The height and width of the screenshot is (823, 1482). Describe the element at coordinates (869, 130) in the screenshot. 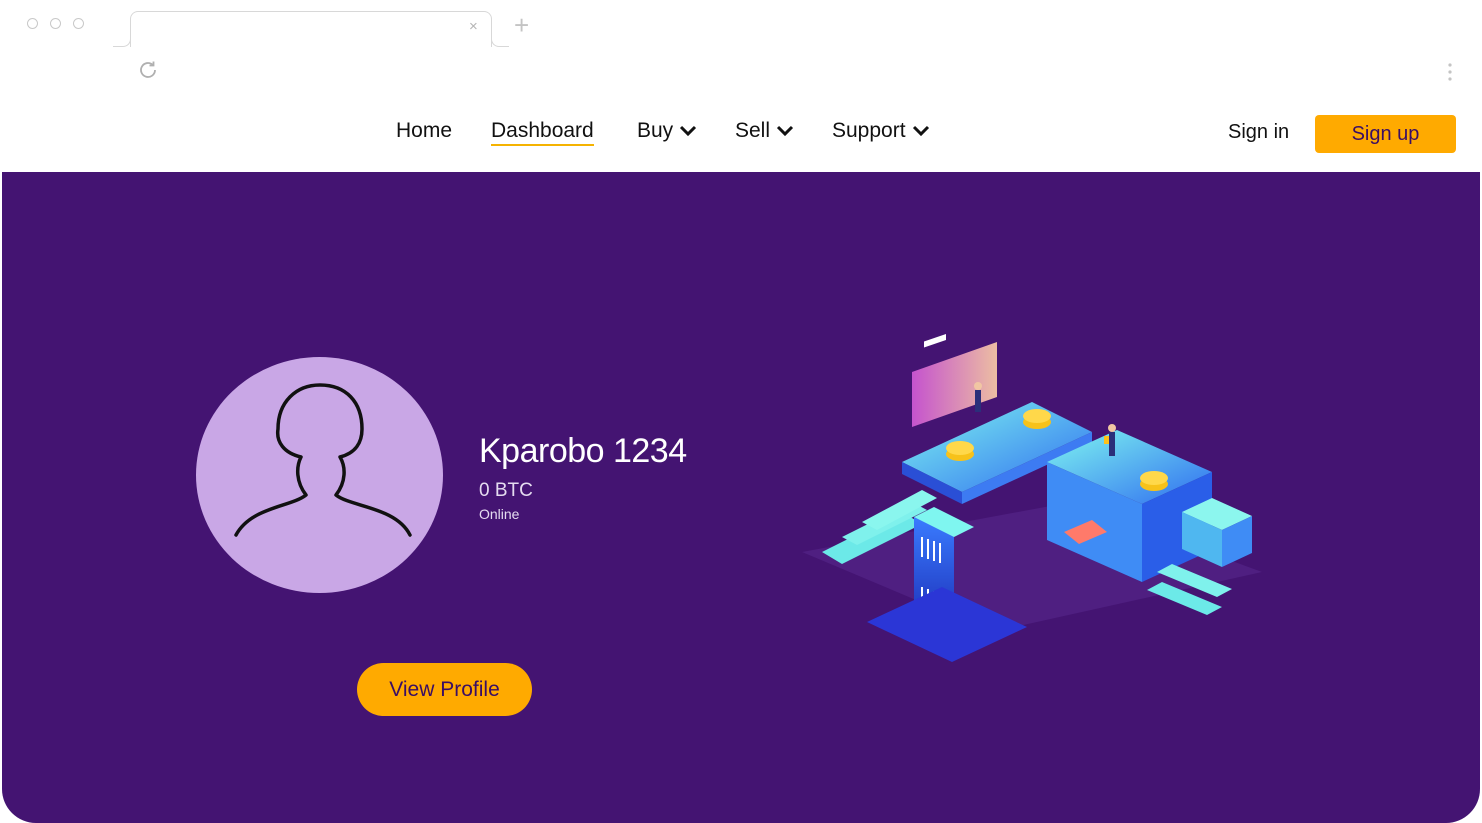

I see `nav-support-label: Support` at that location.